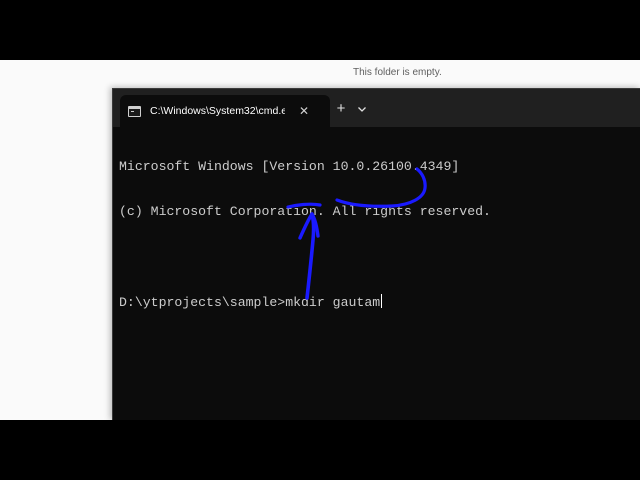 The width and height of the screenshot is (640, 480). What do you see at coordinates (397, 72) in the screenshot?
I see `folder-empty-message: This folder is empty.` at bounding box center [397, 72].